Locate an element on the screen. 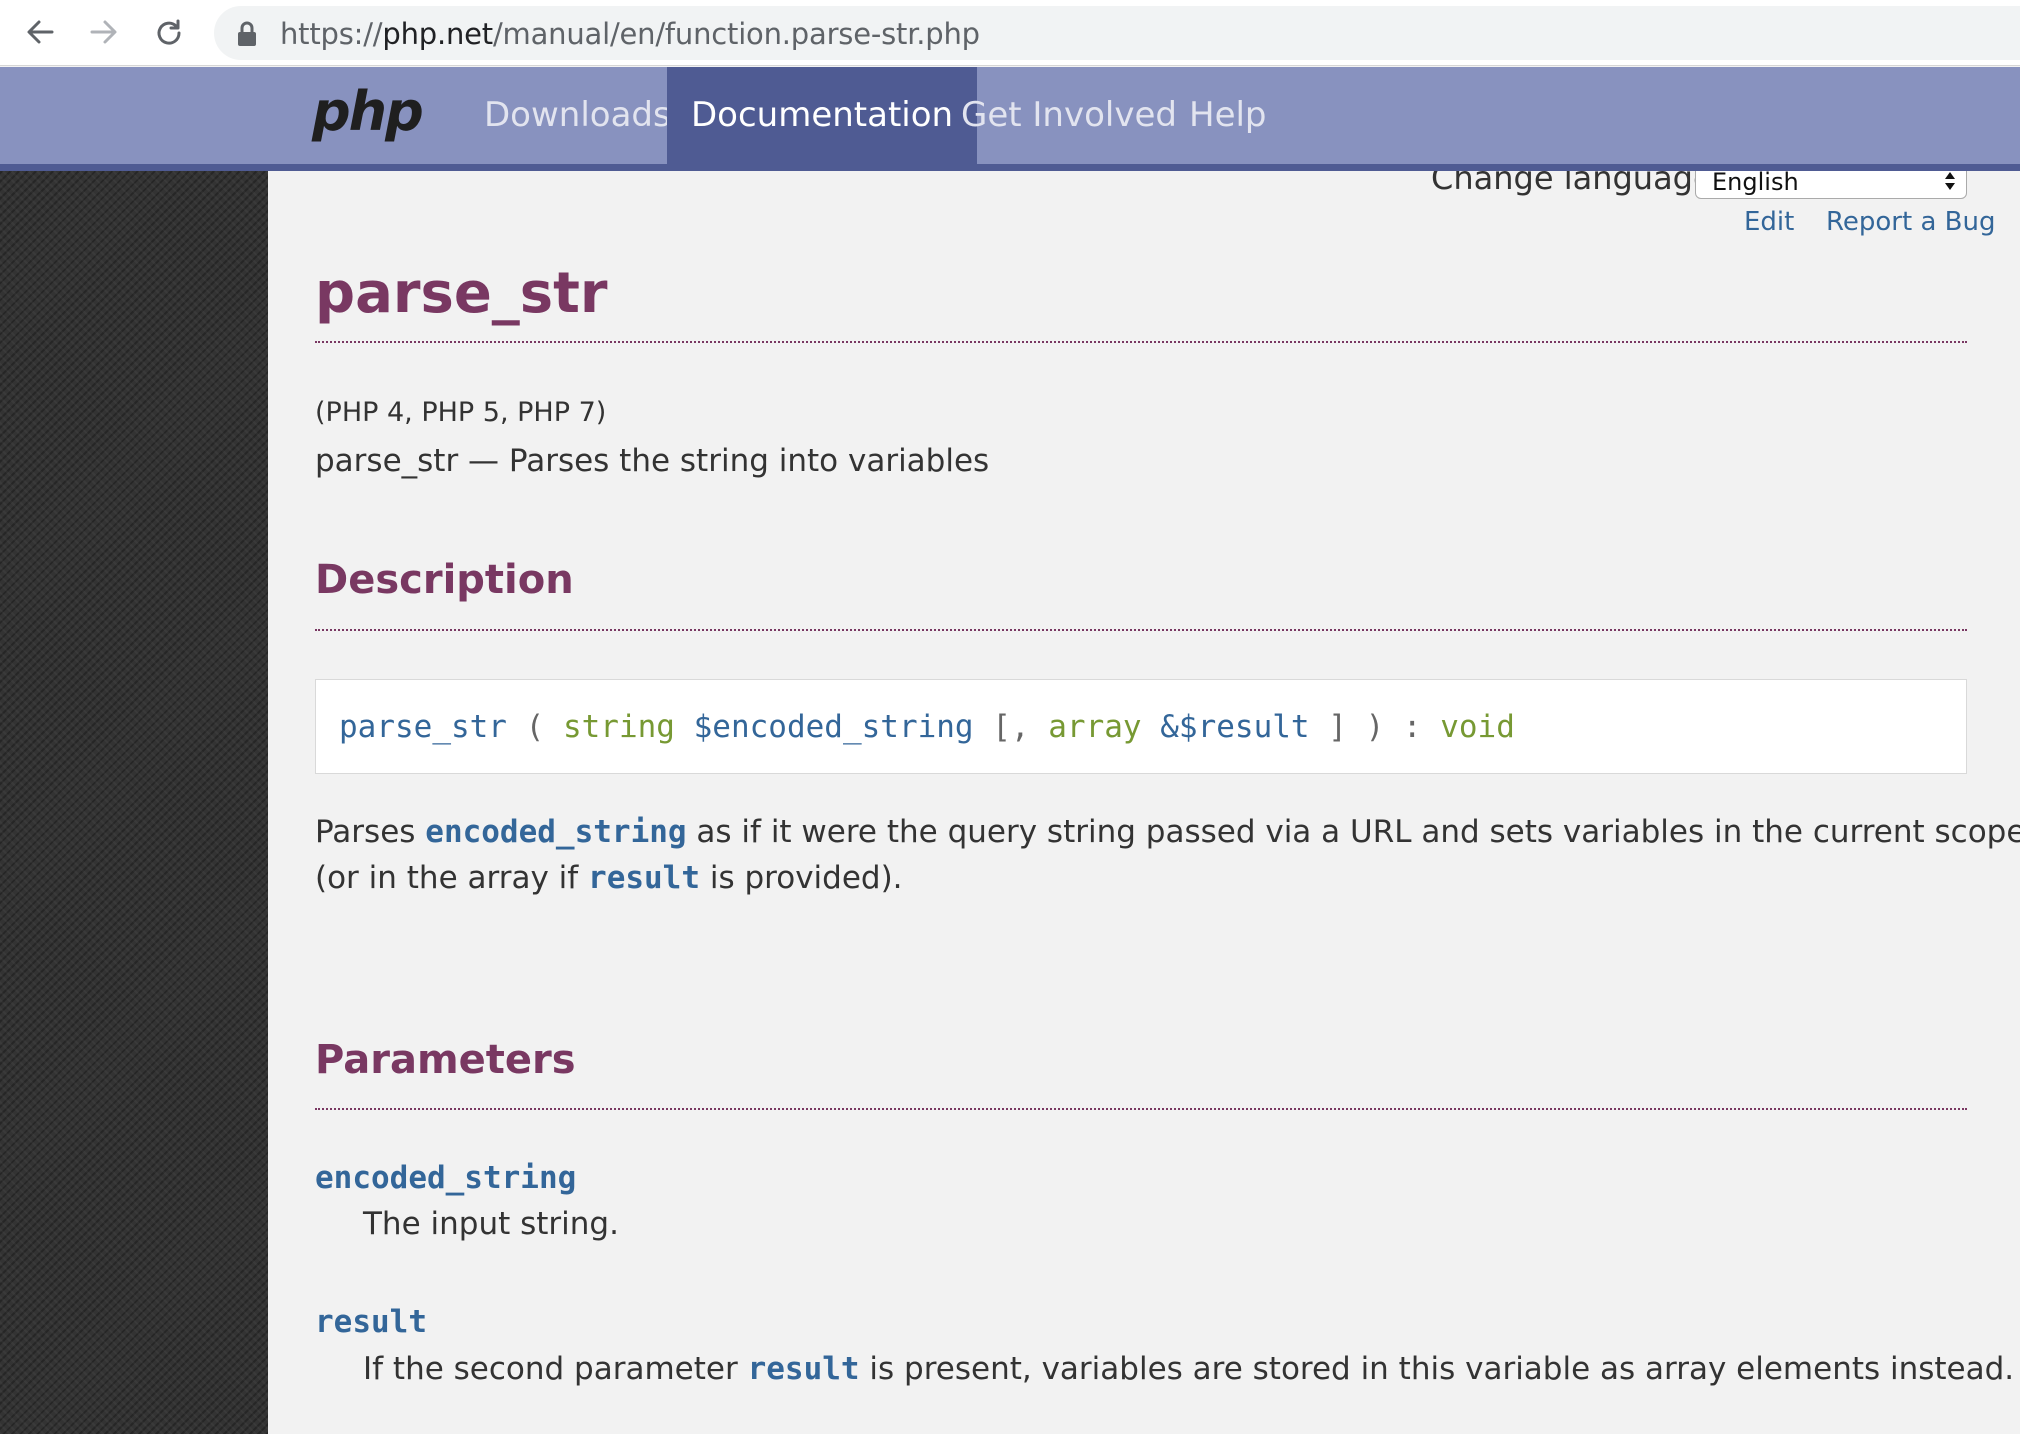 The width and height of the screenshot is (2020, 1434). change-language-label: Change language: is located at coordinates (1577, 184).